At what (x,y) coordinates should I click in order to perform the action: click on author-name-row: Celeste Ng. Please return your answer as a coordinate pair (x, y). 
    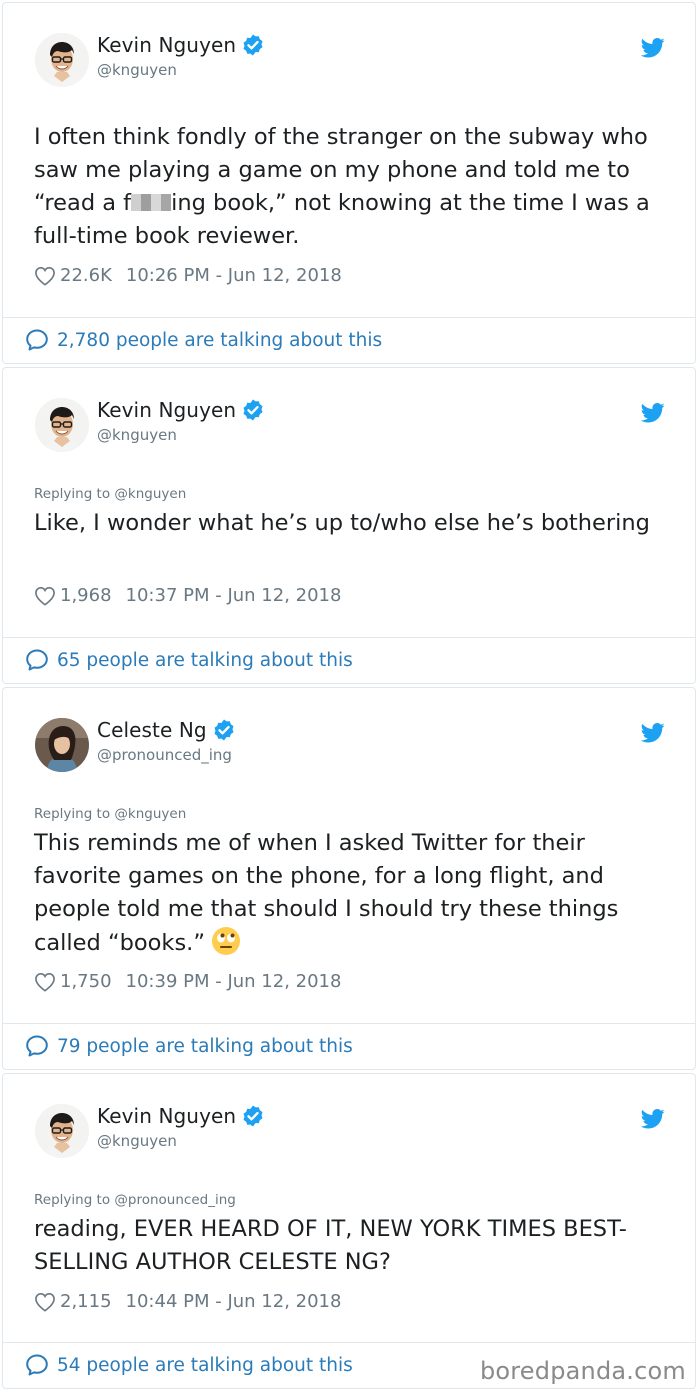
    Looking at the image, I should click on (166, 730).